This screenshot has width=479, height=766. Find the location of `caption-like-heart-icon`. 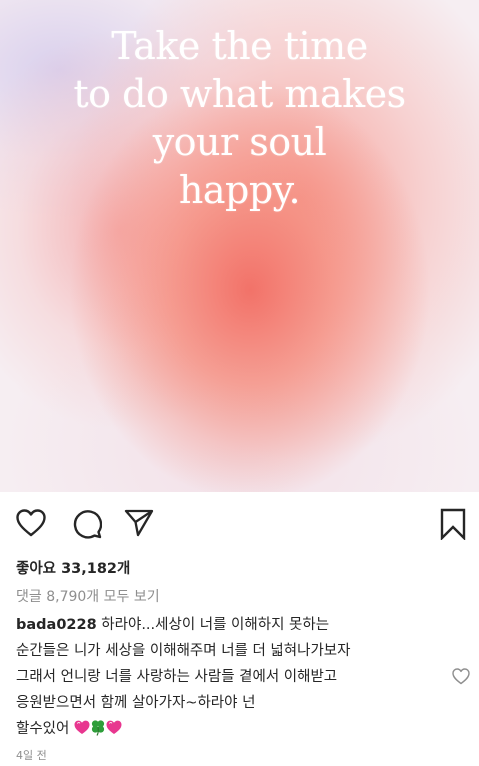

caption-like-heart-icon is located at coordinates (461, 676).